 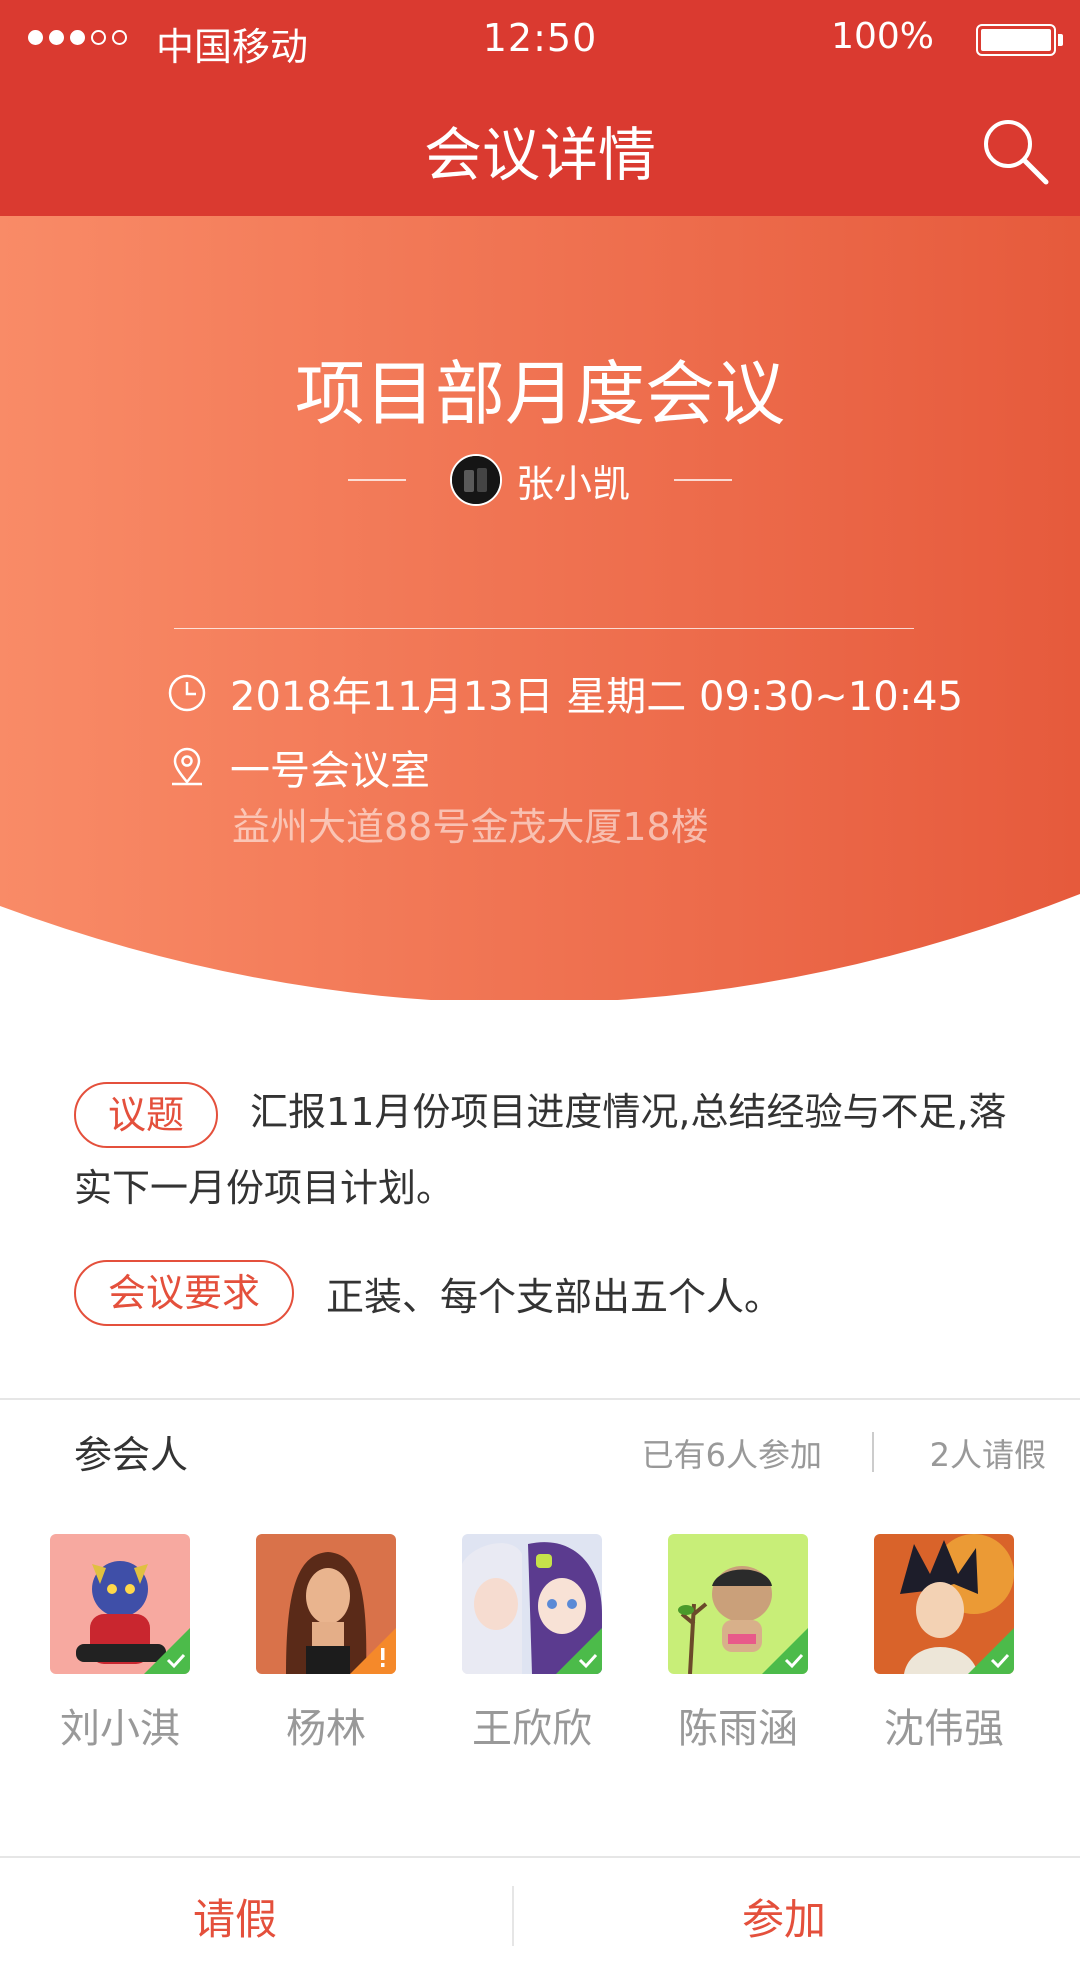 I want to click on leave-button: 请假, so click(x=235, y=1920).